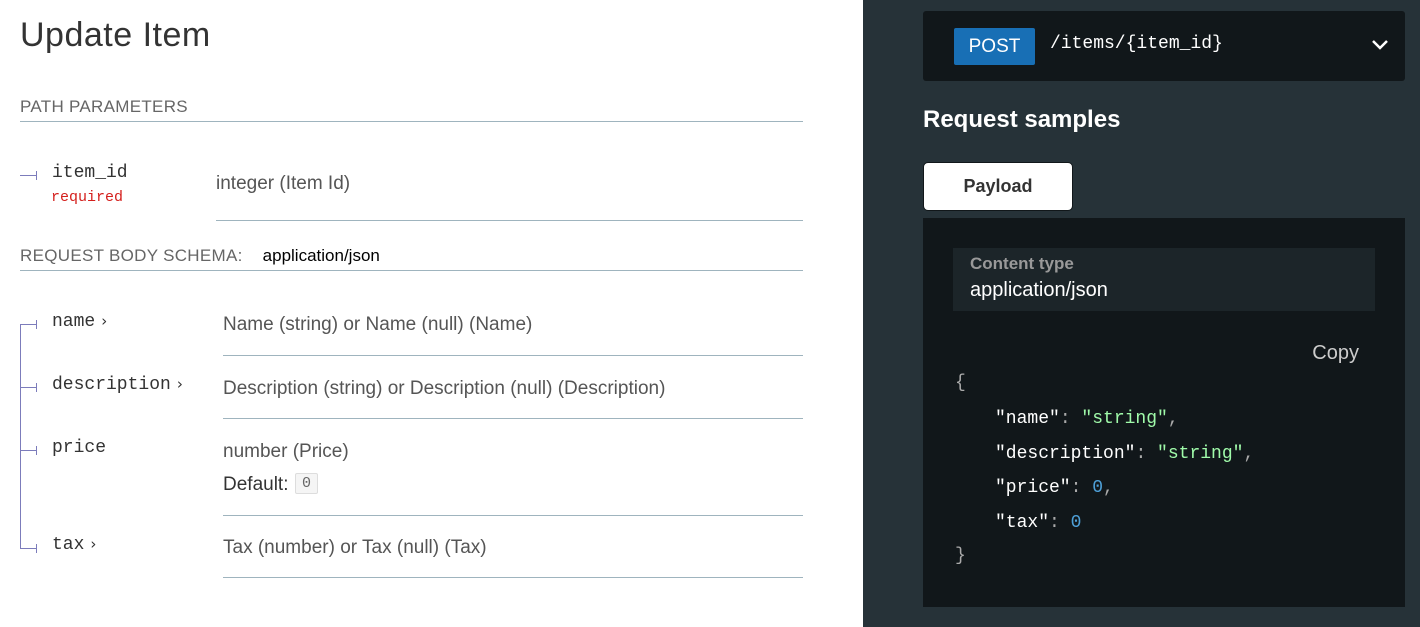 The height and width of the screenshot is (627, 1420). Describe the element at coordinates (286, 451) in the screenshot. I see `field-type-price: number (Price)` at that location.